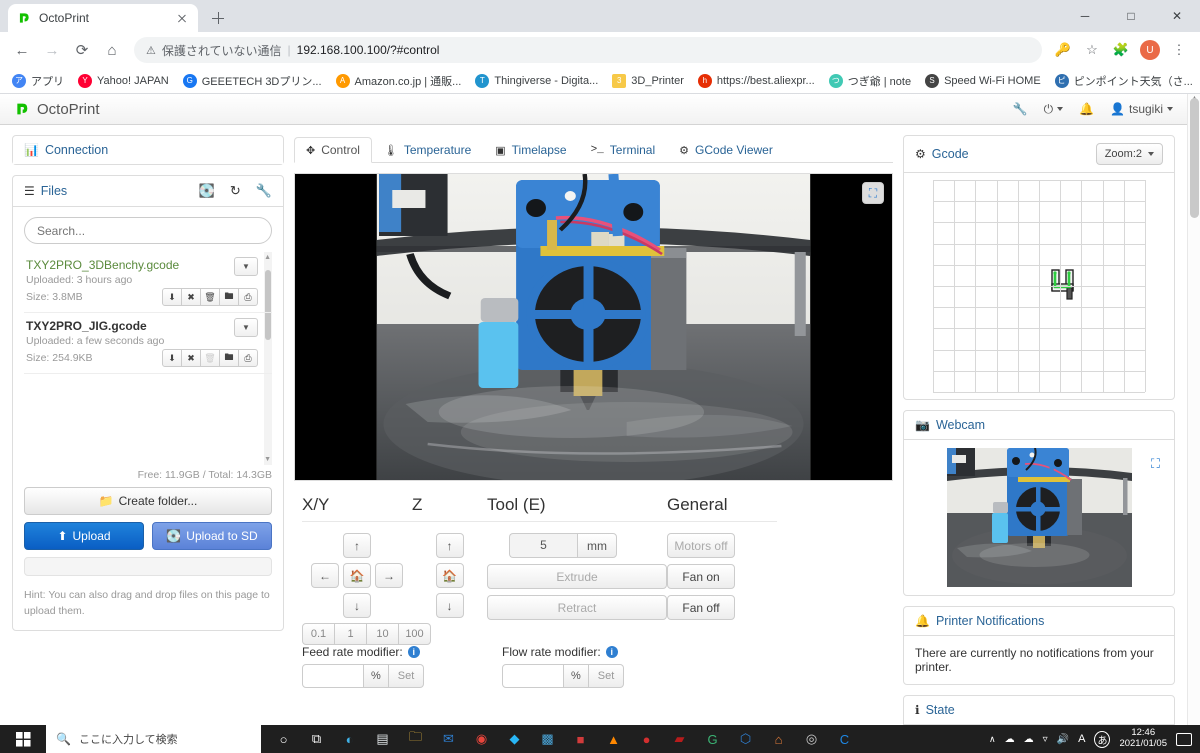  What do you see at coordinates (1029, 739) in the screenshot?
I see `onedrive-icon: ☁` at bounding box center [1029, 739].